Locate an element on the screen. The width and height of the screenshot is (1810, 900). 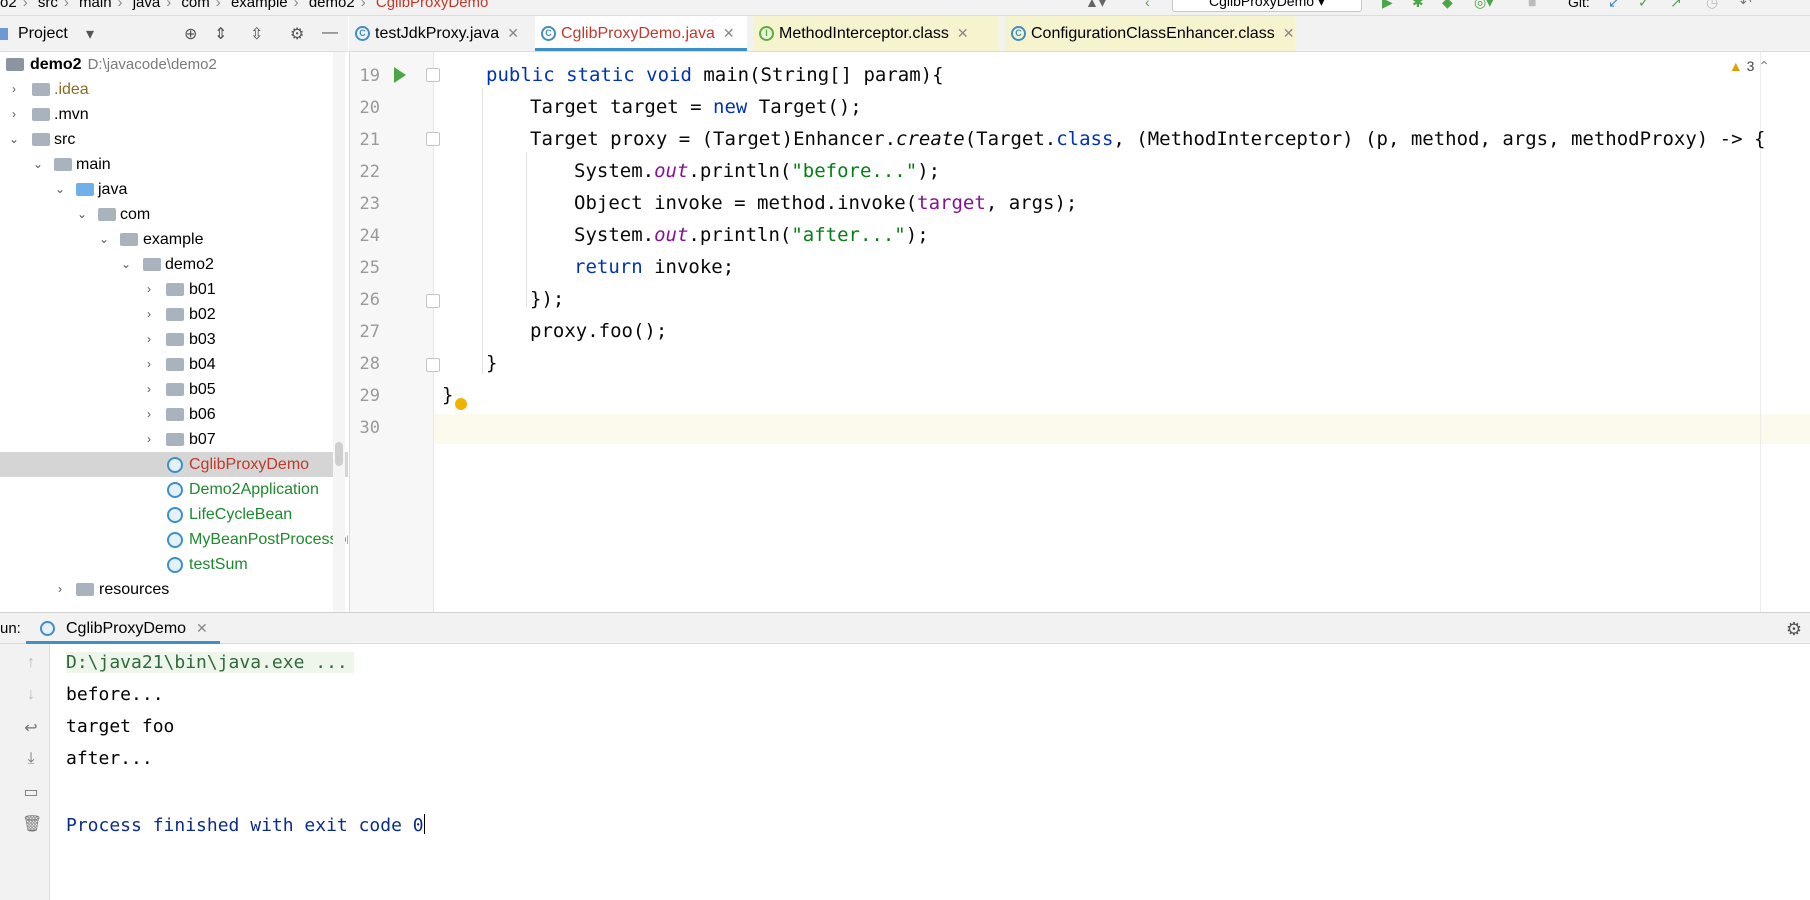
tab-testjdkproxy: C testJdkProxy.java ✕ is located at coordinates (439, 33).